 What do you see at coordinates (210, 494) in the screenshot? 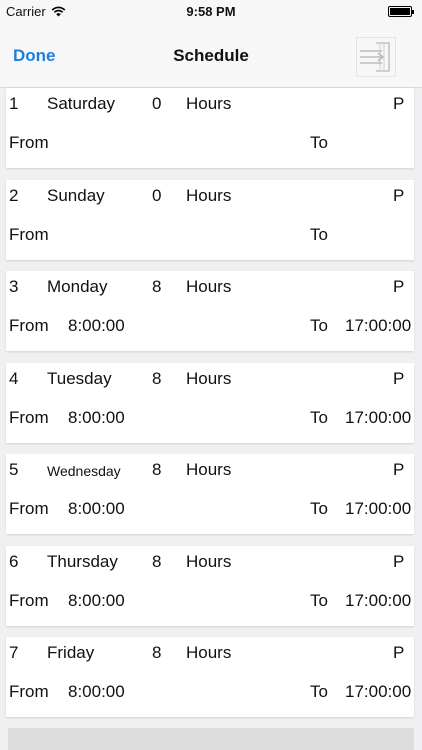
I see `day-row-wednesday: 5 Wednesday 8 Hours P From 8:00:00 To 17:00:00` at bounding box center [210, 494].